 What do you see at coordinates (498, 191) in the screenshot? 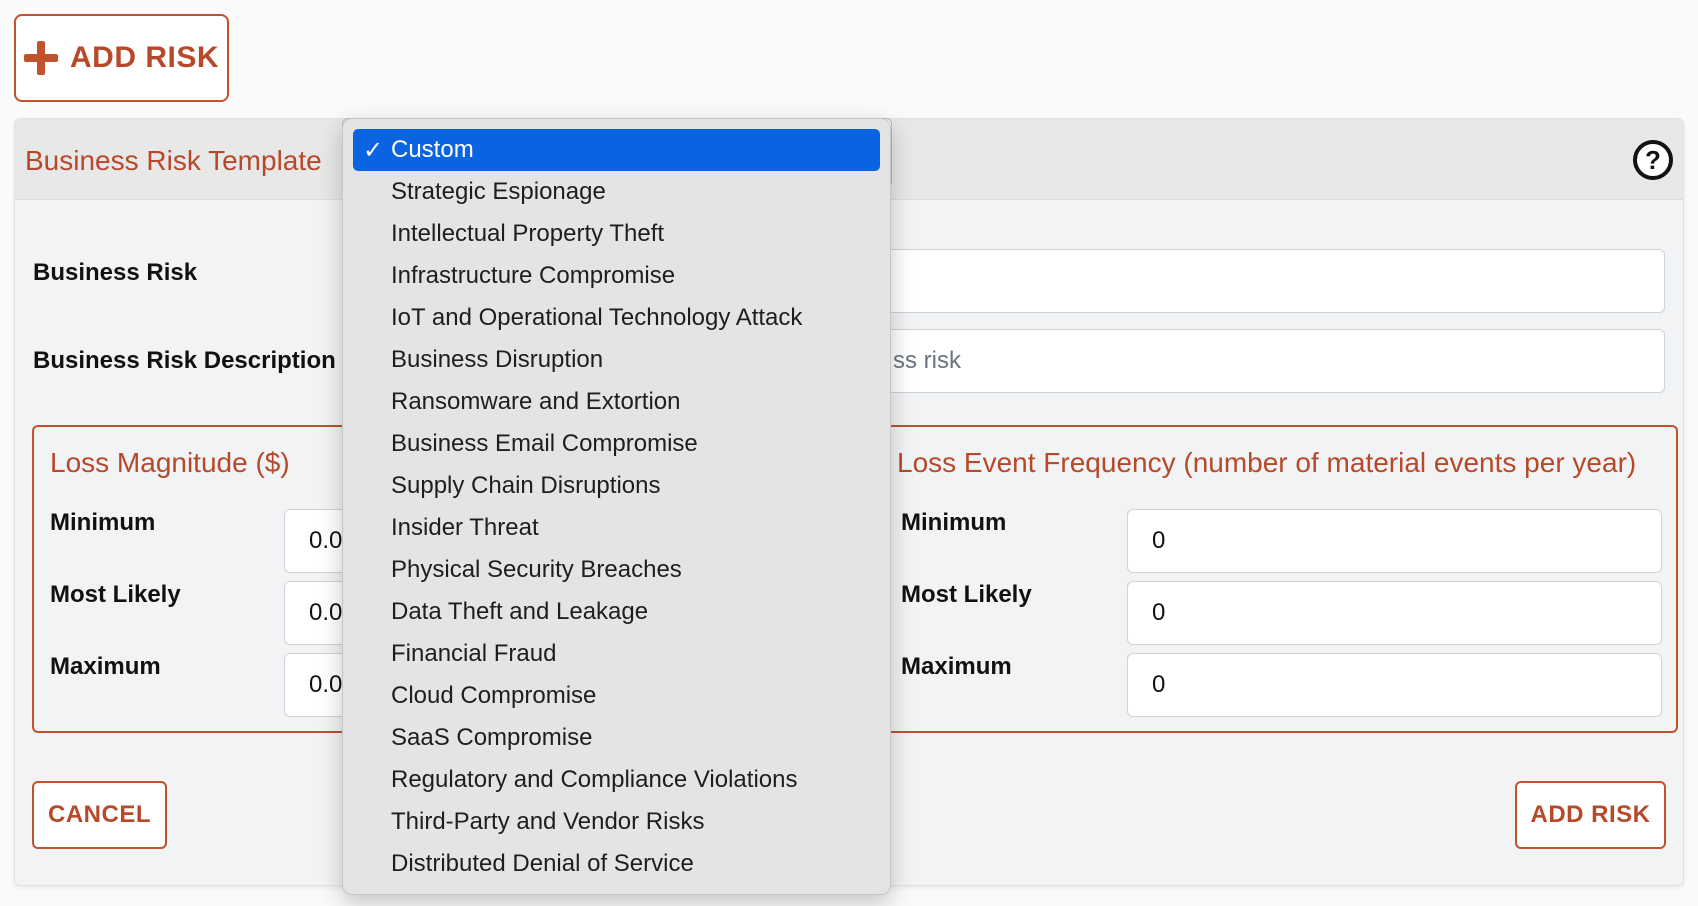
I see `dropdown-option-label: Strategic Espionage` at bounding box center [498, 191].